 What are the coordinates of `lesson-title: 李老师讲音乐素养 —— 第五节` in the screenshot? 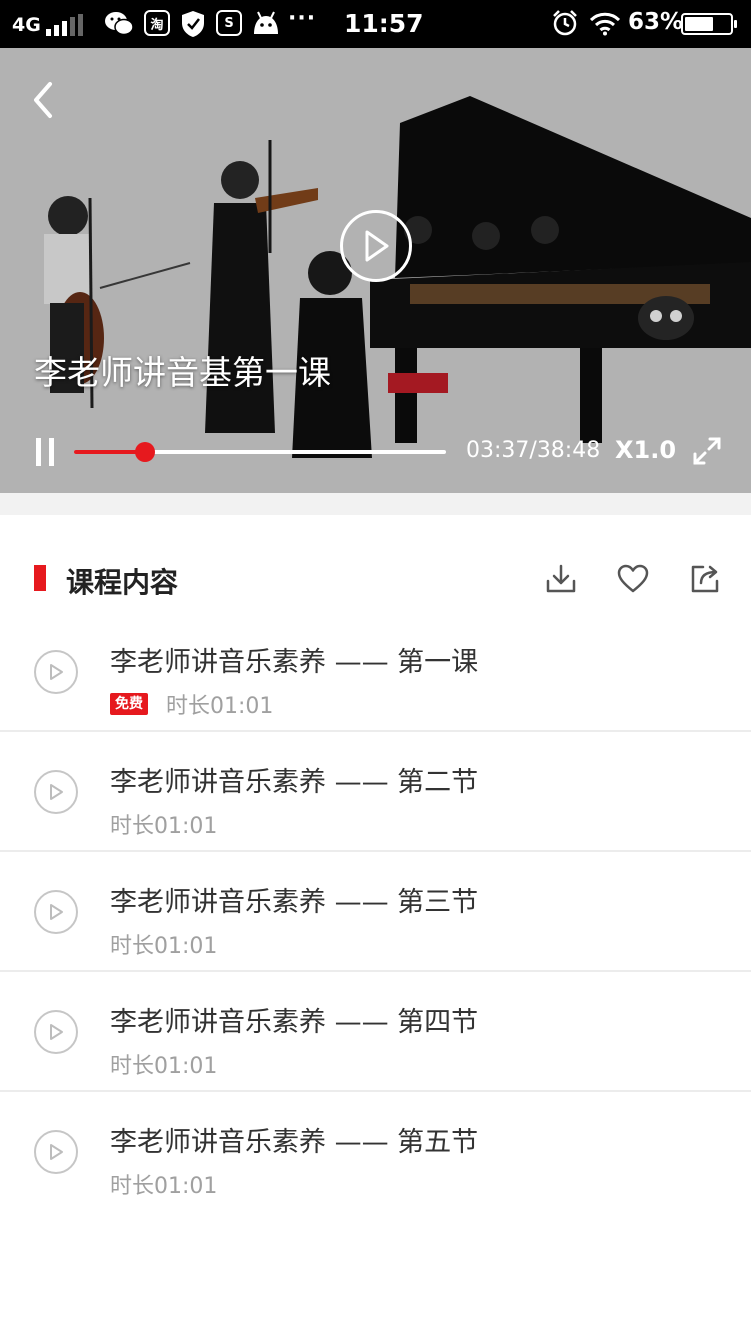 It's located at (294, 1142).